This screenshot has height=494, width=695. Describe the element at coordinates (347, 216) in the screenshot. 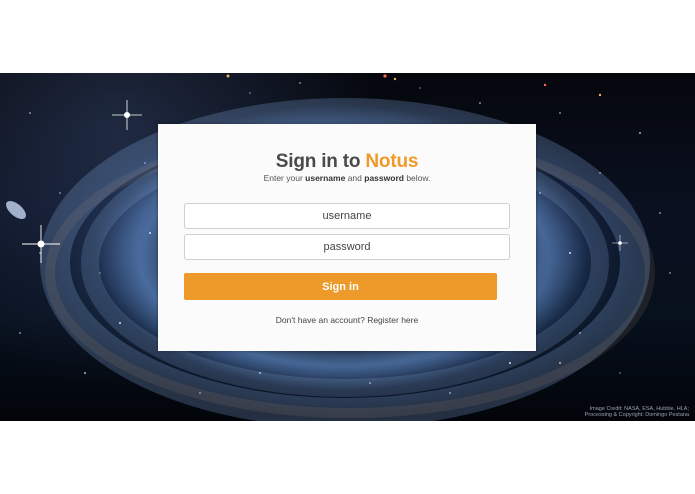

I see `username-input` at that location.